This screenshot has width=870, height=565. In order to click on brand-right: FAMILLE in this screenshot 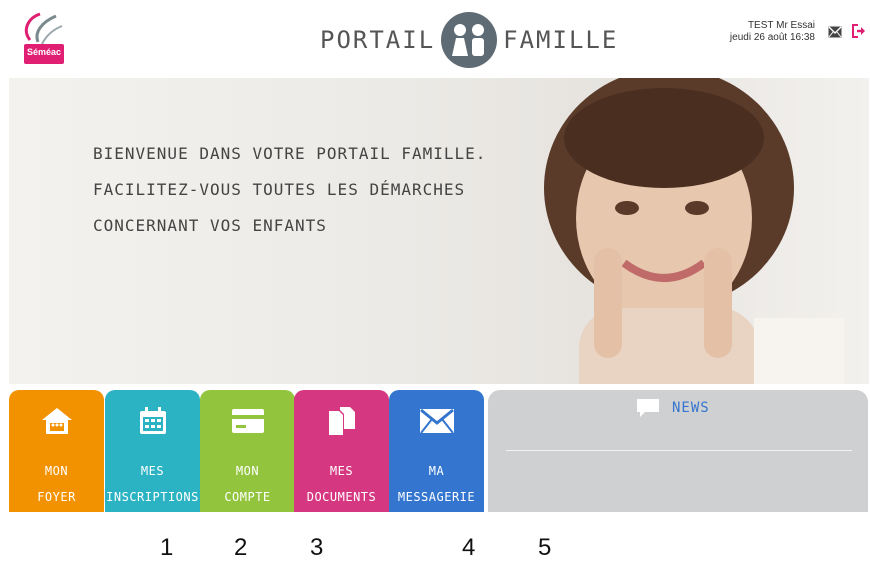, I will do `click(561, 40)`.